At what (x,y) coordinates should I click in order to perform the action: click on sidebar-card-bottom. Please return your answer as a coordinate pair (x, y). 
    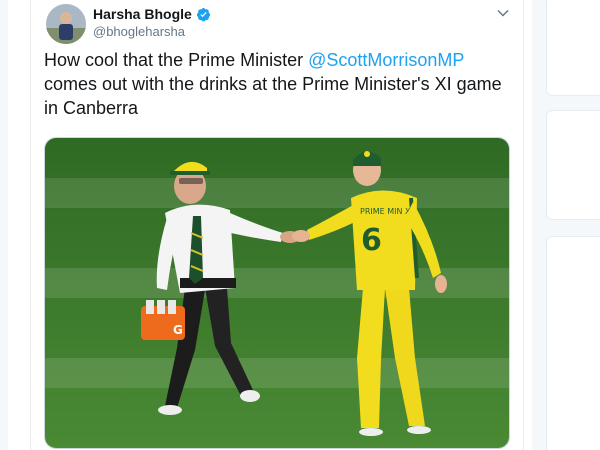
    Looking at the image, I should click on (573, 343).